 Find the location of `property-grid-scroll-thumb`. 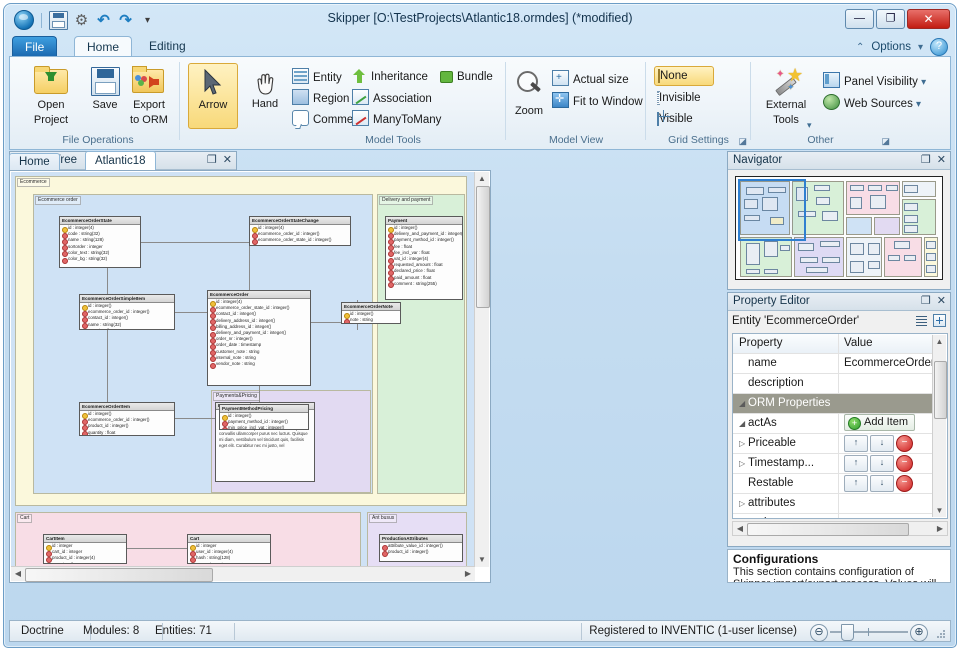

property-grid-scroll-thumb is located at coordinates (940, 390).